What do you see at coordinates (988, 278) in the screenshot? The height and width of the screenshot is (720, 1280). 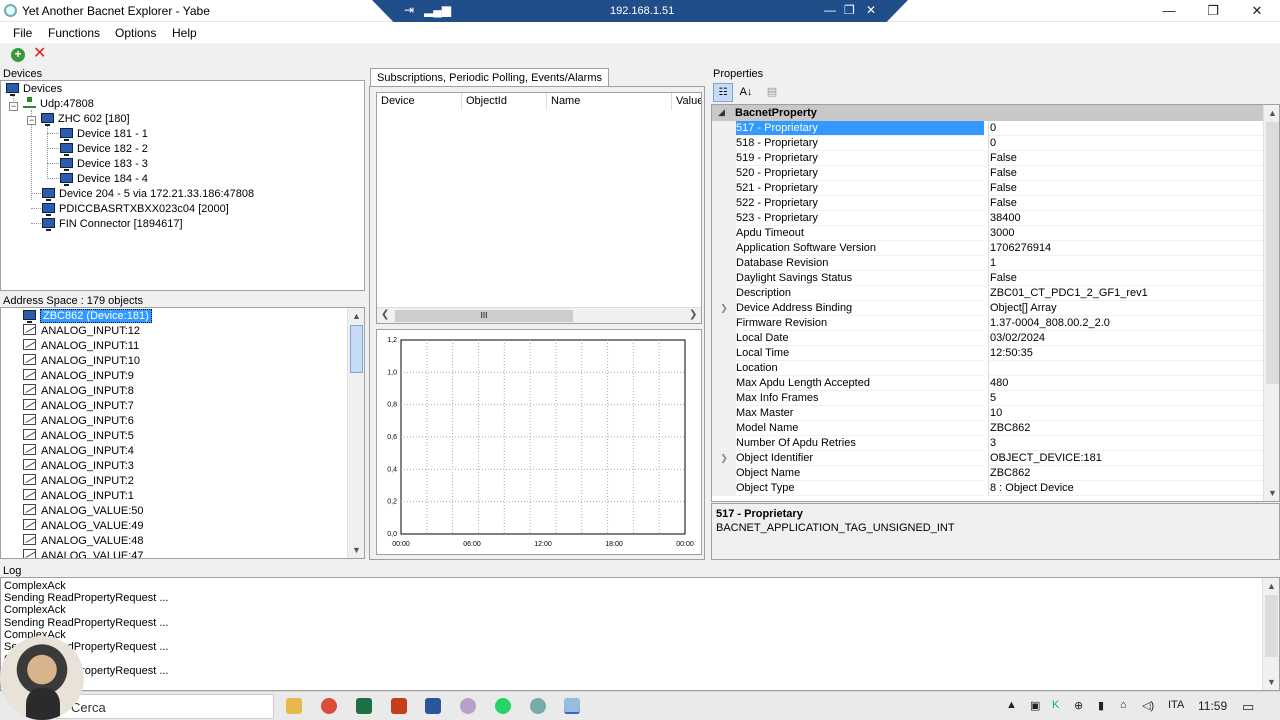 I see `property-row: Daylight Savings Status False` at bounding box center [988, 278].